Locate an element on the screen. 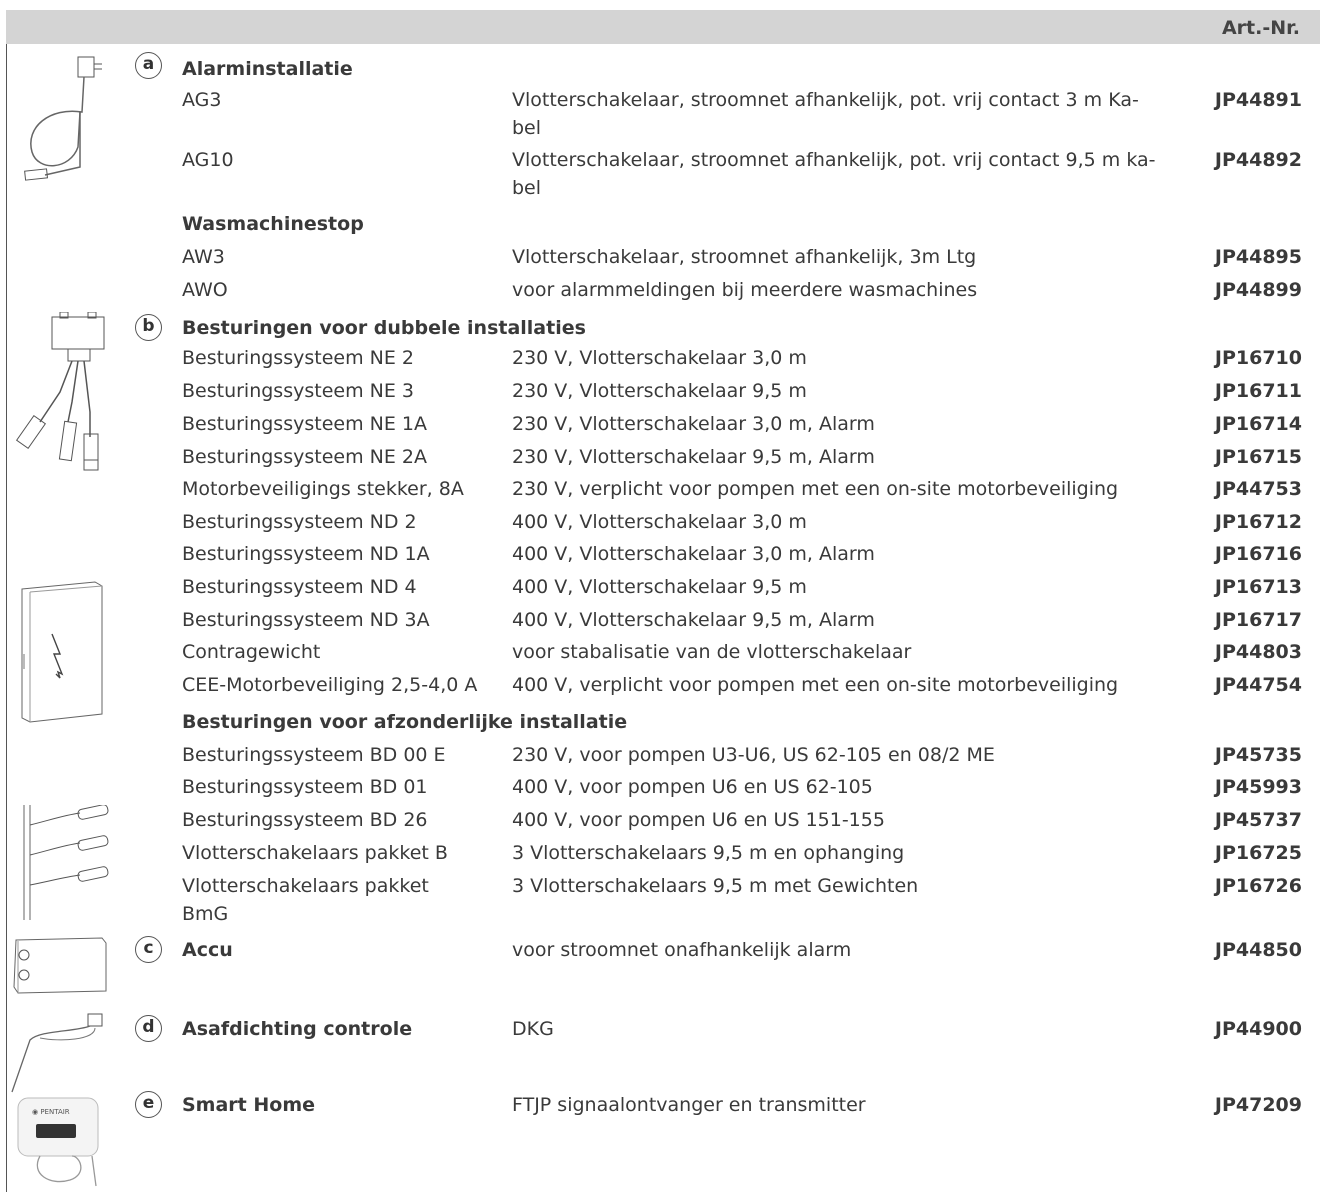 Image resolution: width=1320 pixels, height=1192 pixels. article-number: JP16711 is located at coordinates (1258, 391).